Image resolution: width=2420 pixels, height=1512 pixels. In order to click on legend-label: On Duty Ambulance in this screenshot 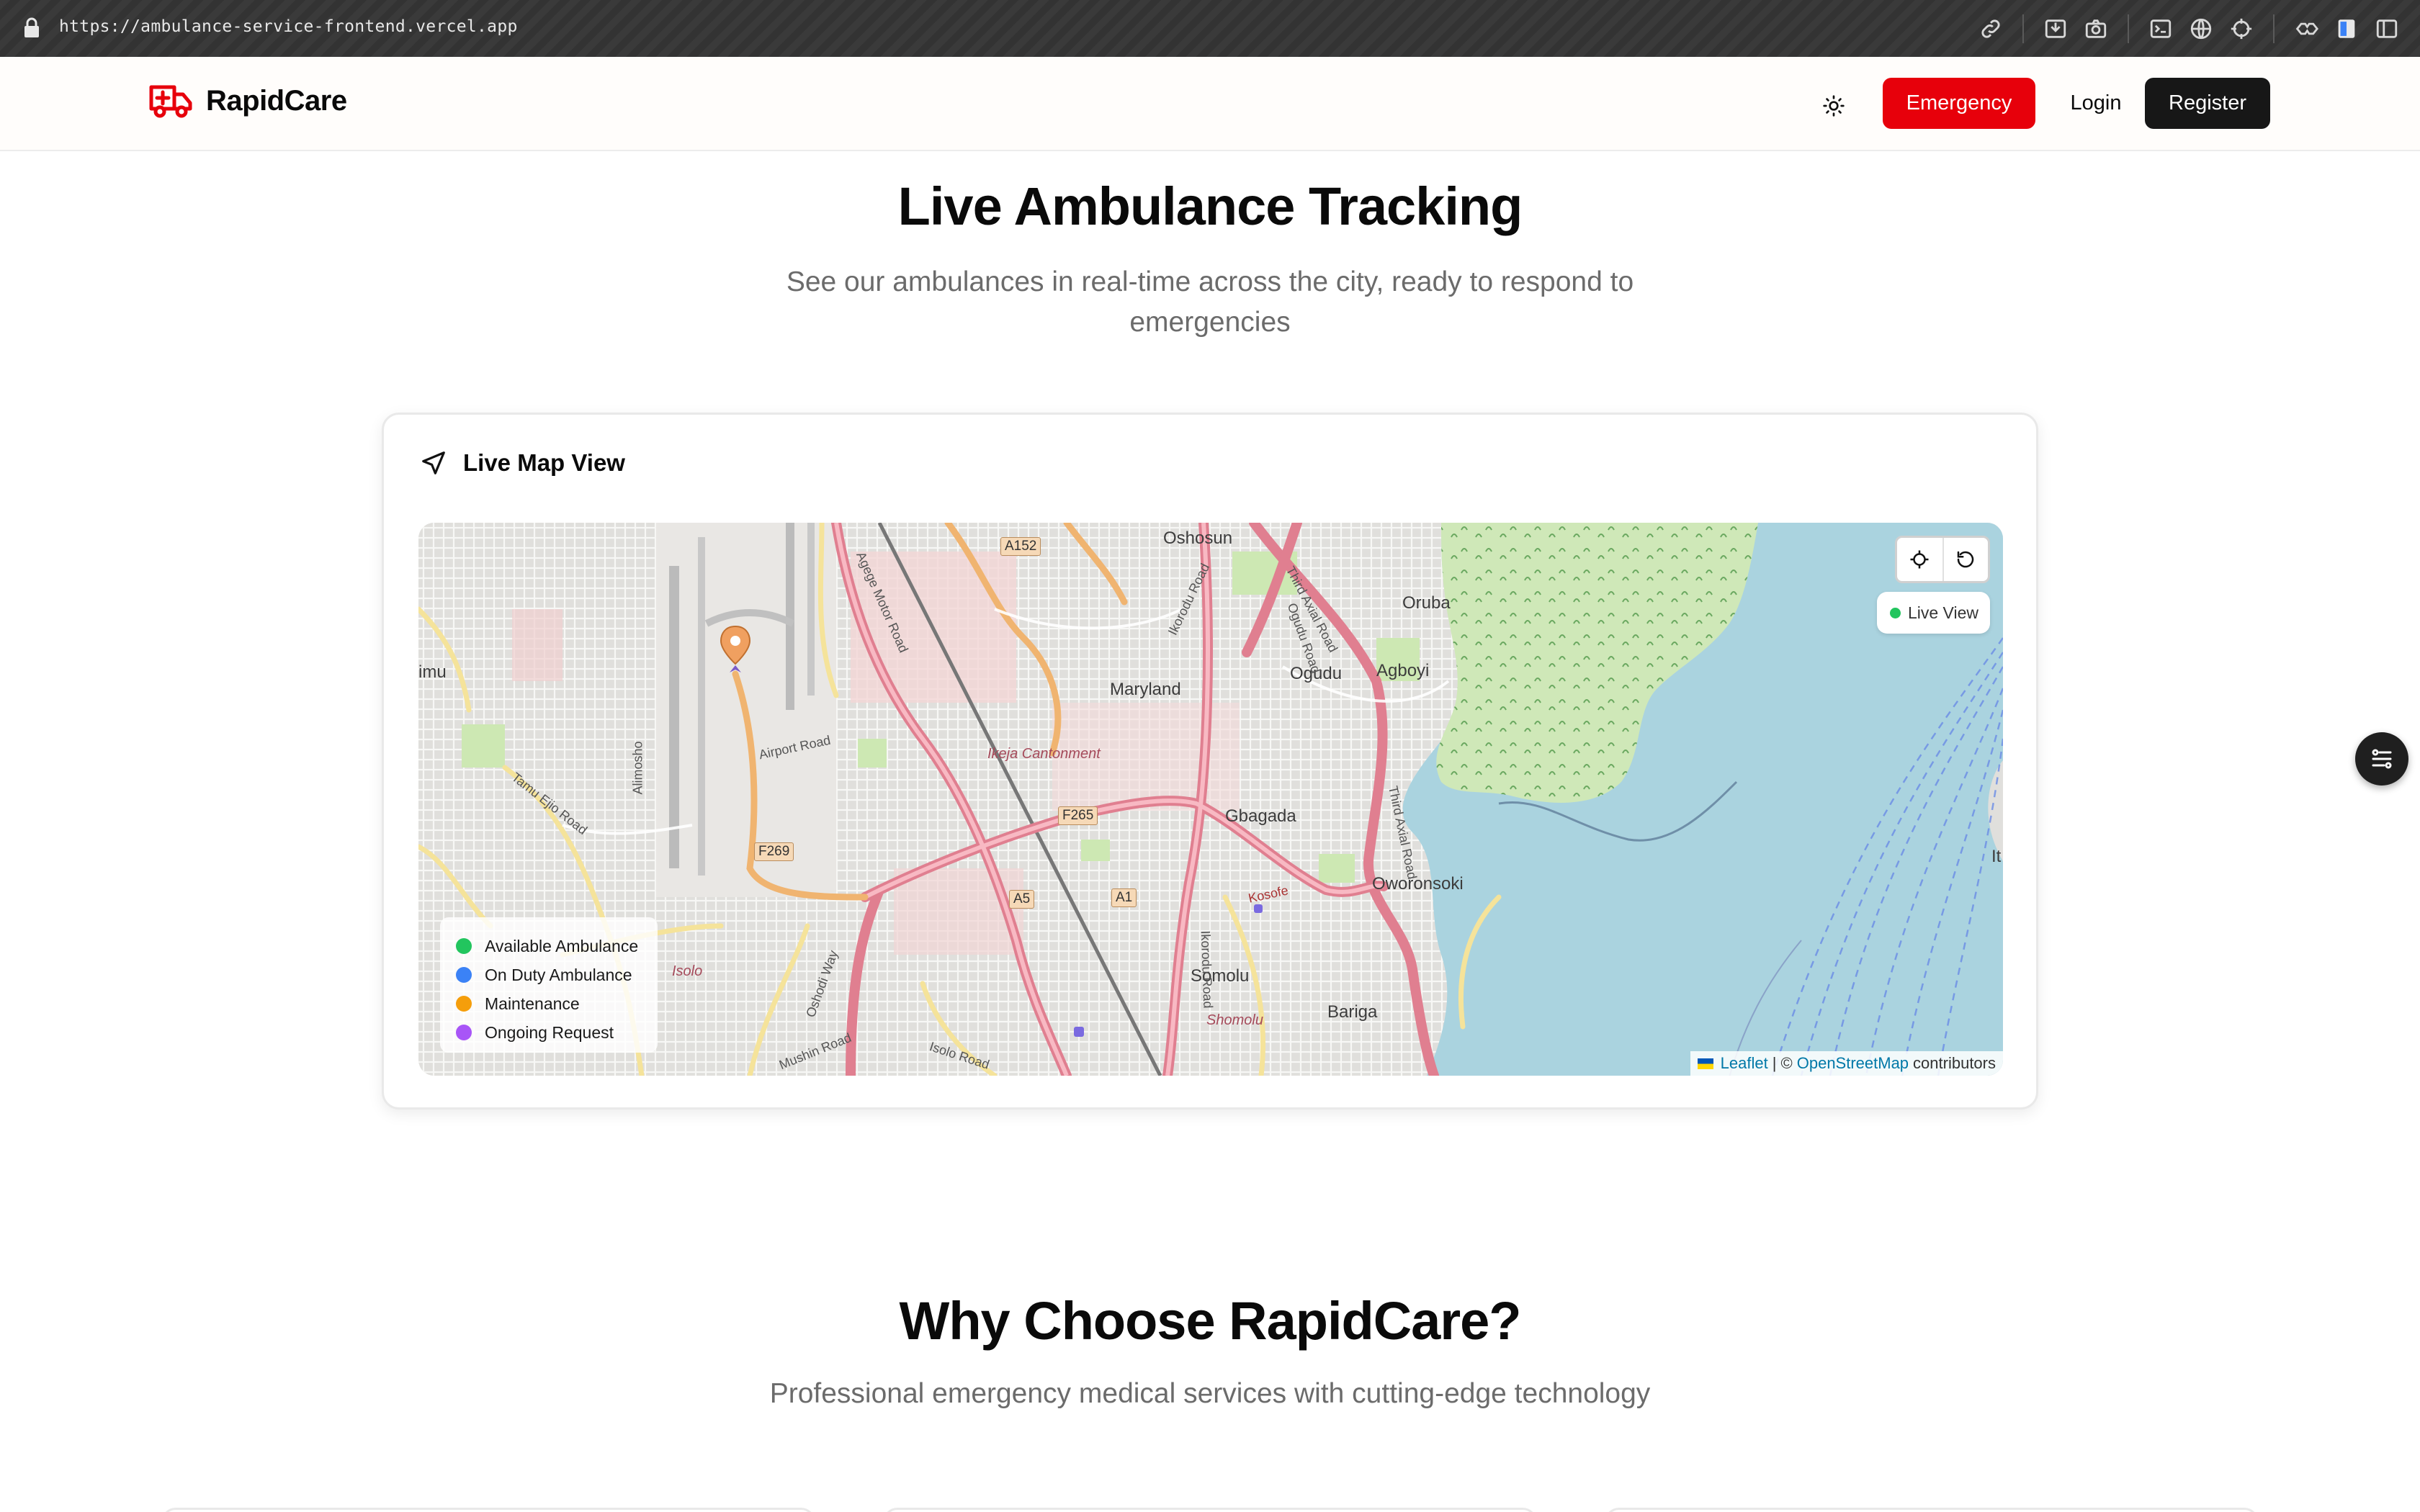, I will do `click(558, 974)`.